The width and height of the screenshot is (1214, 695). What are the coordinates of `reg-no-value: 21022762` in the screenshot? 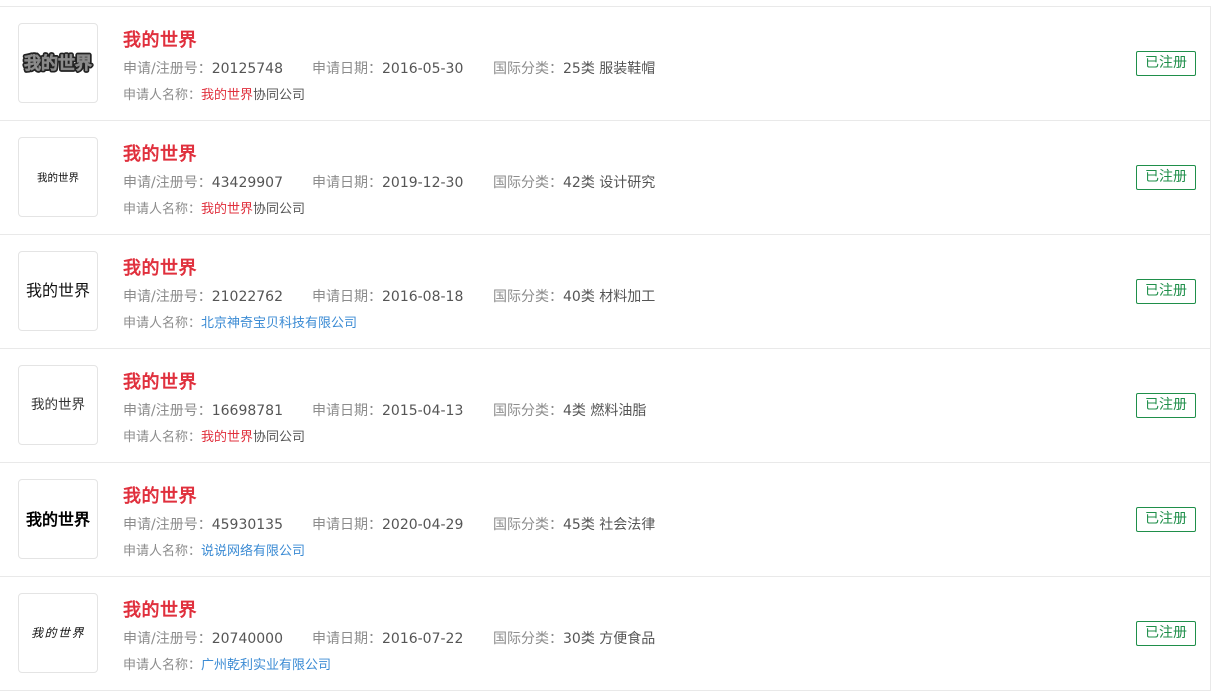 It's located at (247, 297).